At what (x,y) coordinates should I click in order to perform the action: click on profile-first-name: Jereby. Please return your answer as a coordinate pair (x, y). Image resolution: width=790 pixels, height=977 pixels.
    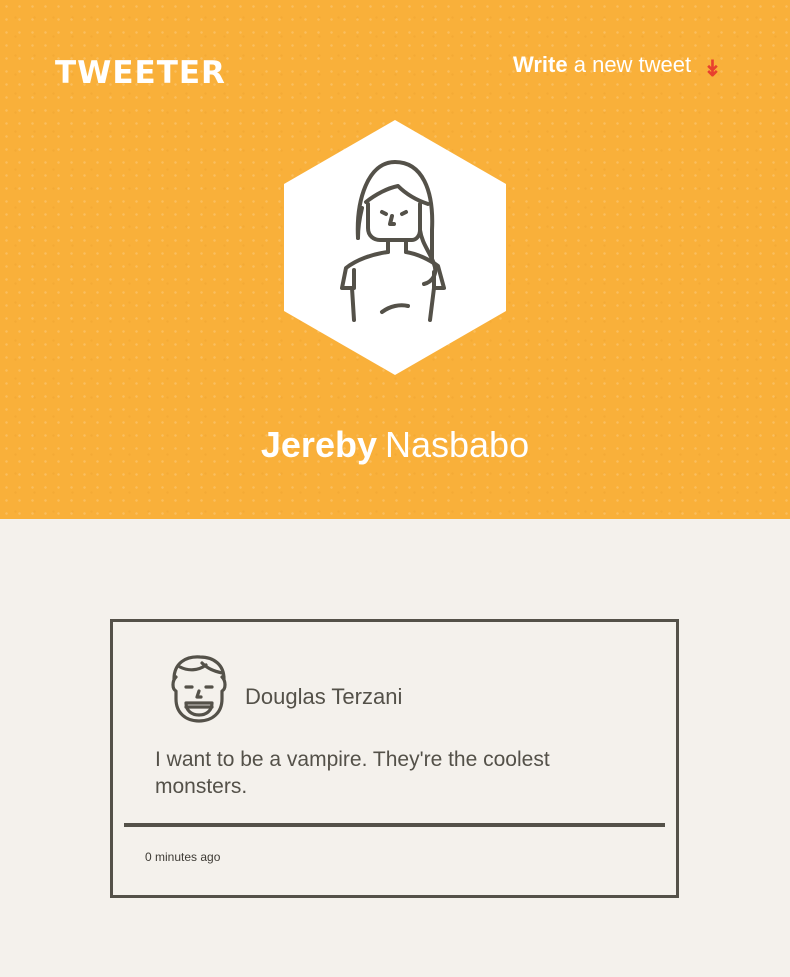
    Looking at the image, I should click on (318, 444).